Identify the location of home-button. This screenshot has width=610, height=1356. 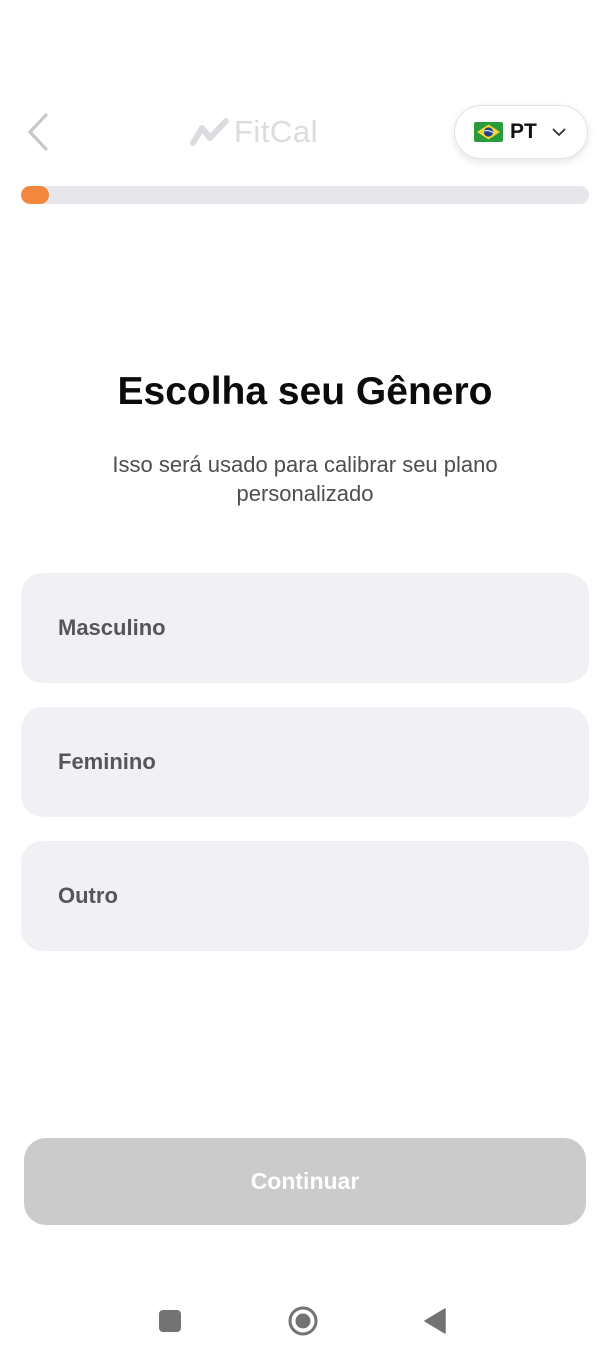
(303, 1321).